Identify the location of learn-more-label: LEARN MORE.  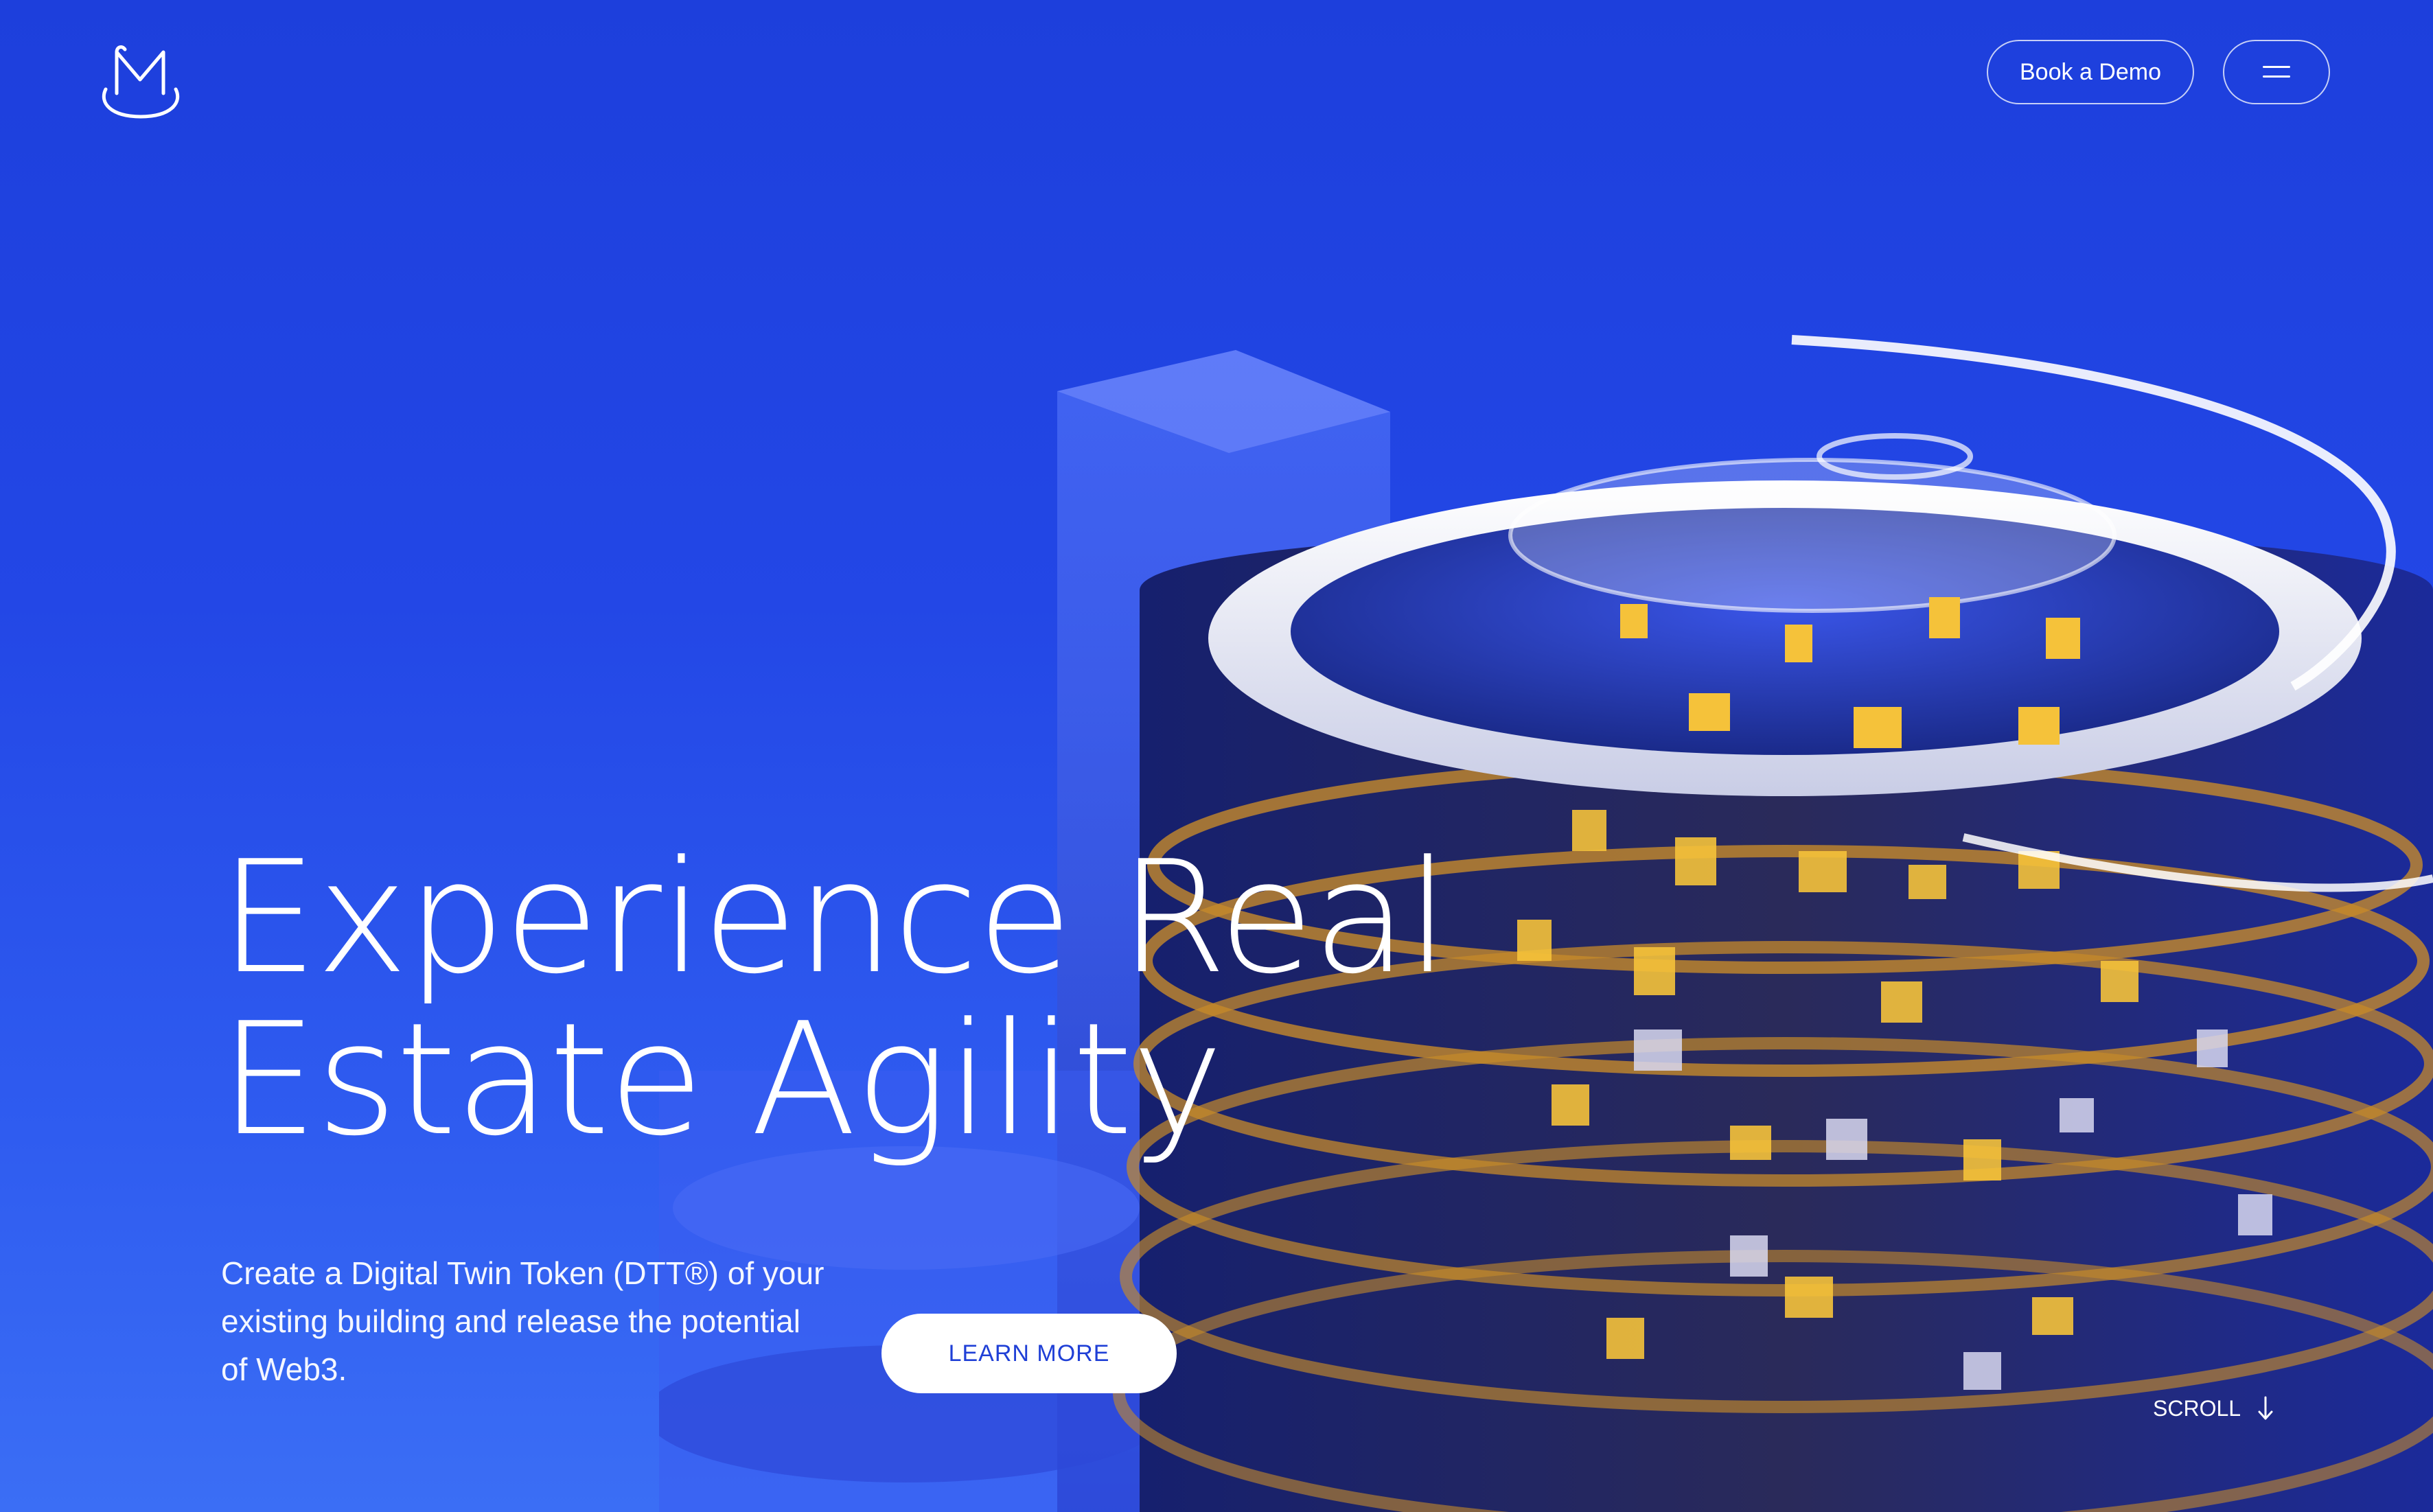
(1029, 1353).